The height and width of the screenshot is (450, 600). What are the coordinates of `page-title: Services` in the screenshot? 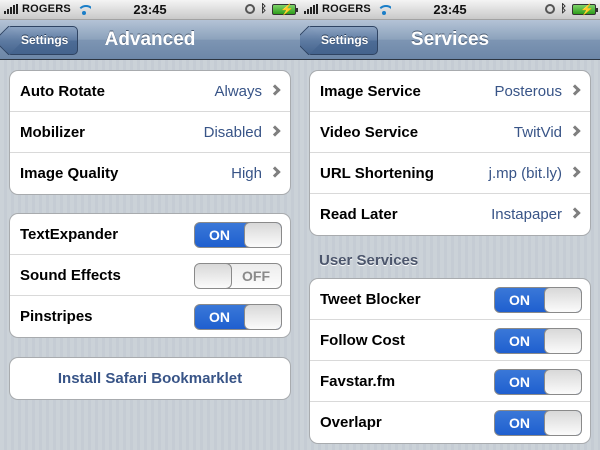 It's located at (450, 39).